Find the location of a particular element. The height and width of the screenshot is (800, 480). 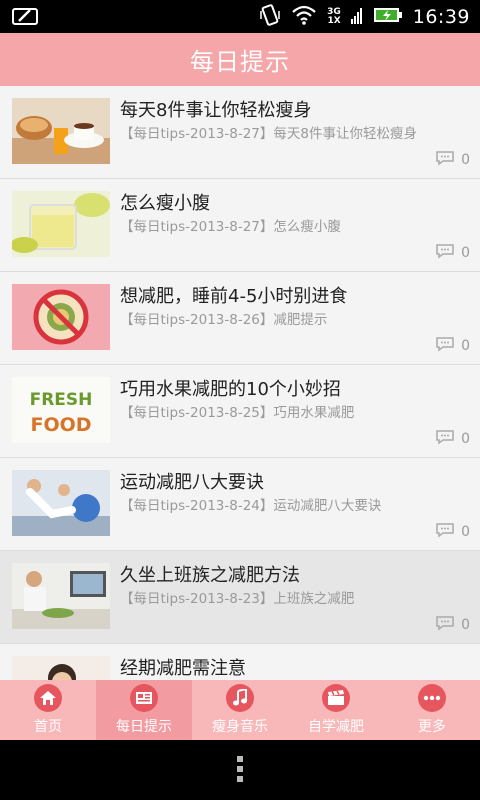

vibrate-icon is located at coordinates (270, 17).